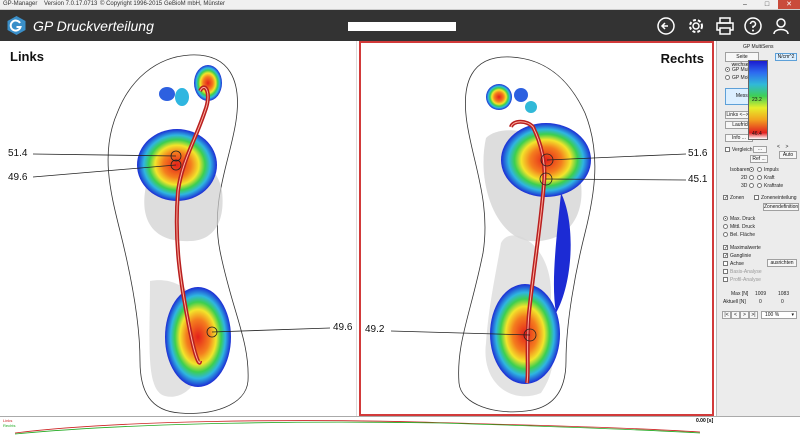 This screenshot has height=437, width=800. What do you see at coordinates (93, 26) in the screenshot?
I see `app-title: GP Druckverteilung` at bounding box center [93, 26].